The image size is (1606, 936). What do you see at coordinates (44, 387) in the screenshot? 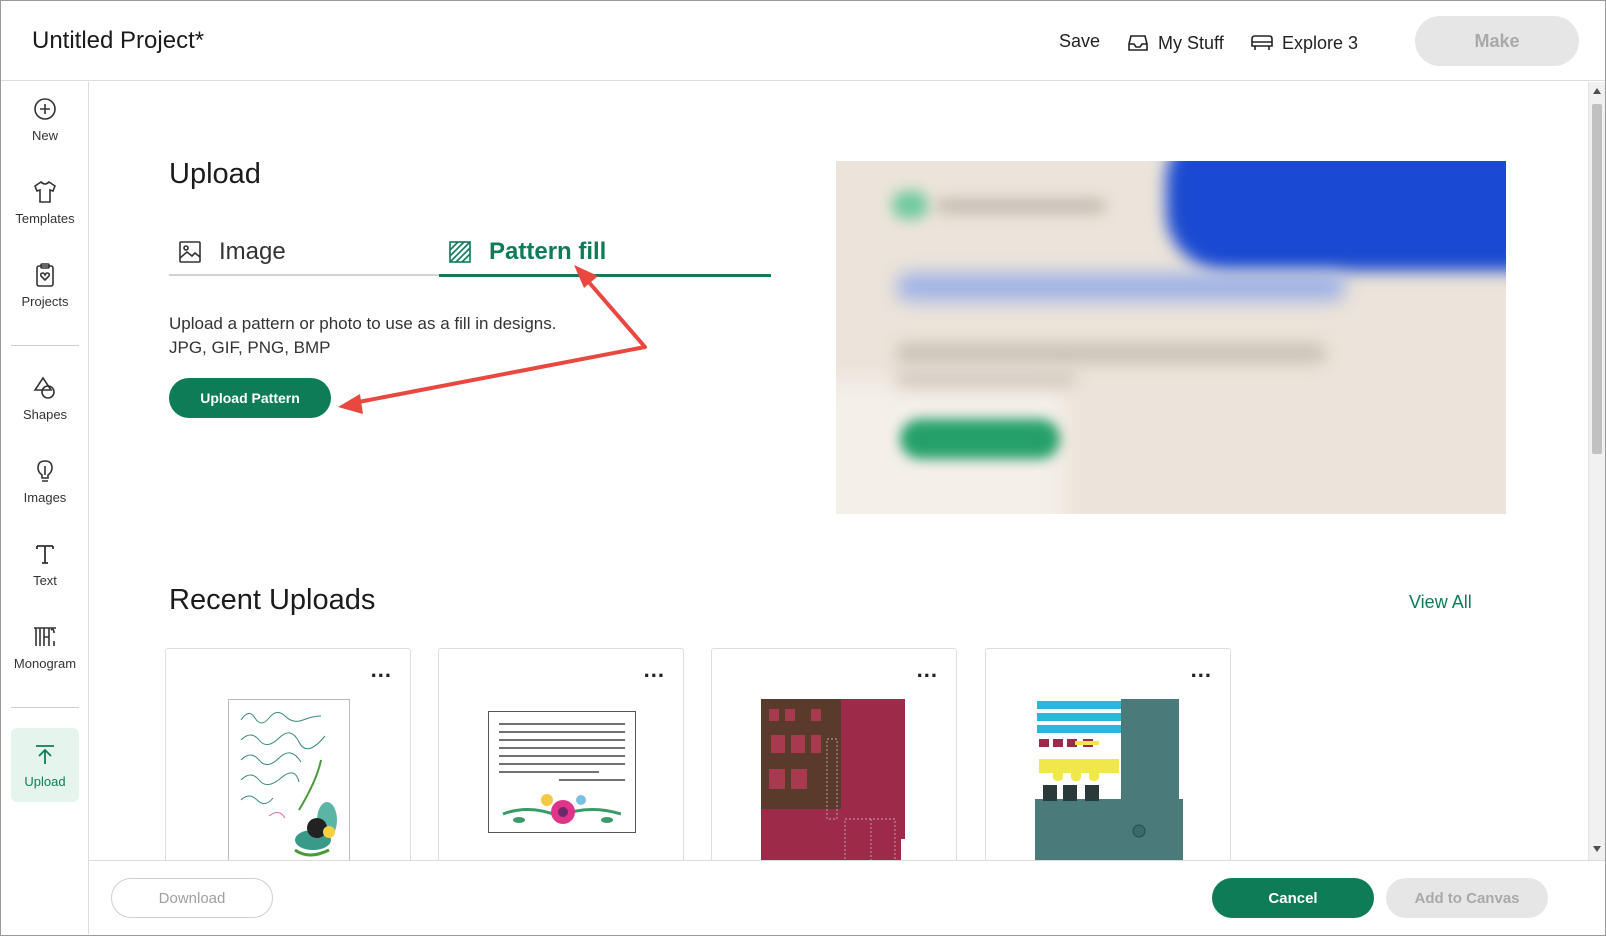
I see `shapes-icon` at bounding box center [44, 387].